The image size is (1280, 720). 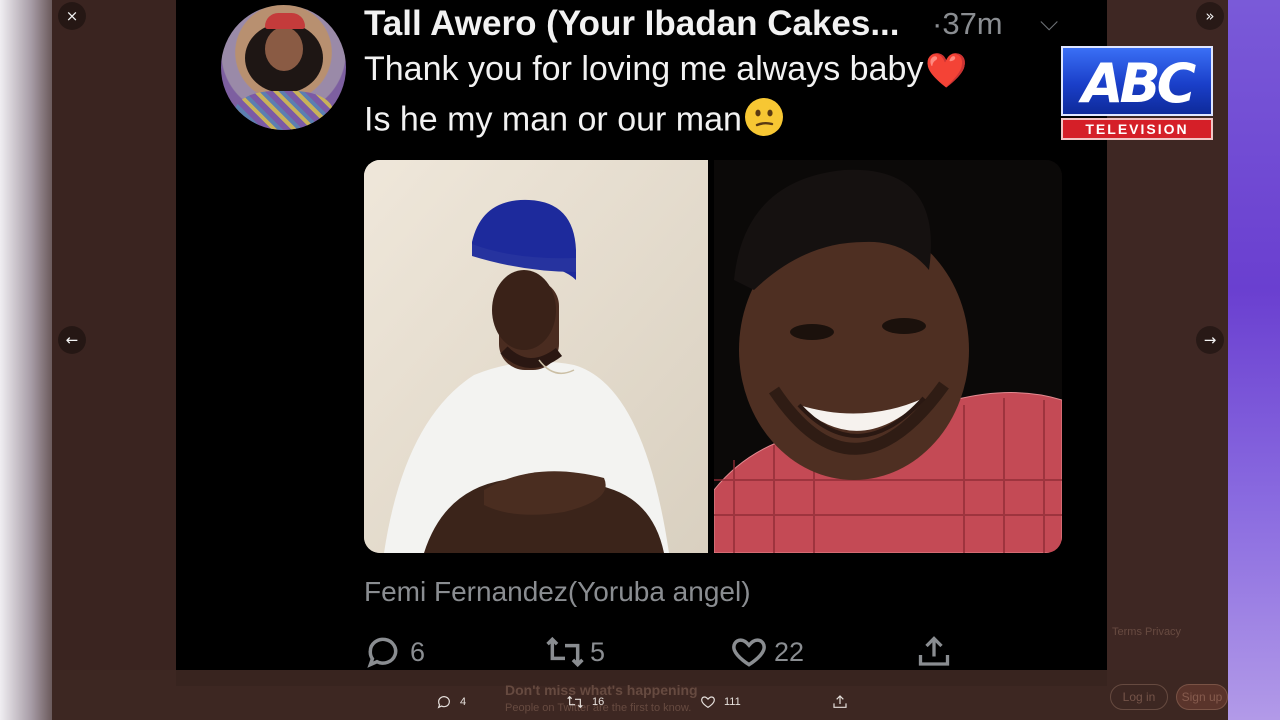 What do you see at coordinates (463, 702) in the screenshot?
I see `bg-reply-count: 4` at bounding box center [463, 702].